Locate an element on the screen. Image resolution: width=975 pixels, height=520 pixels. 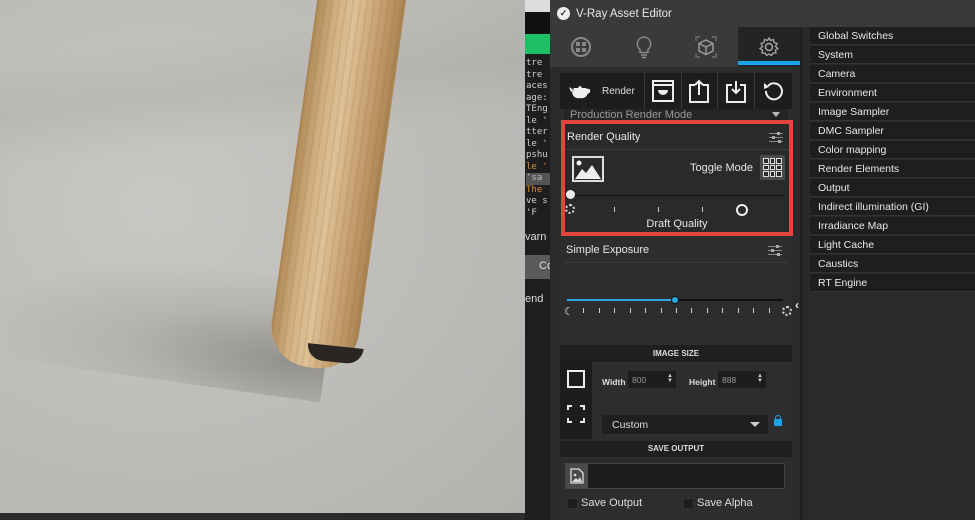
toggle-mode-button is located at coordinates (772, 167).